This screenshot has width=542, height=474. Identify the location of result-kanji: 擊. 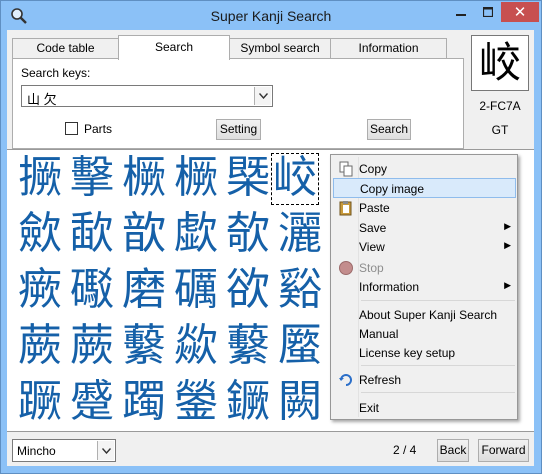
(92, 179).